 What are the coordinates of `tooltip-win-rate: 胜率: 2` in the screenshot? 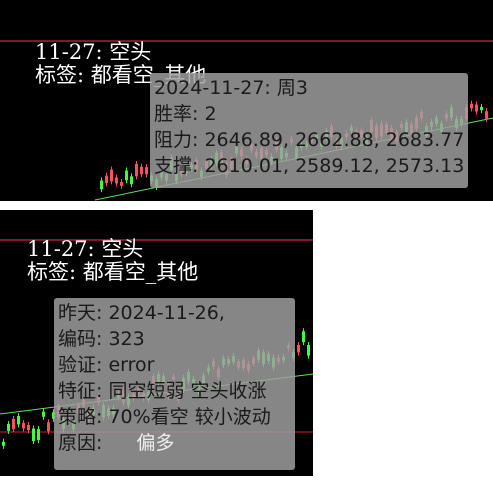 It's located at (185, 114).